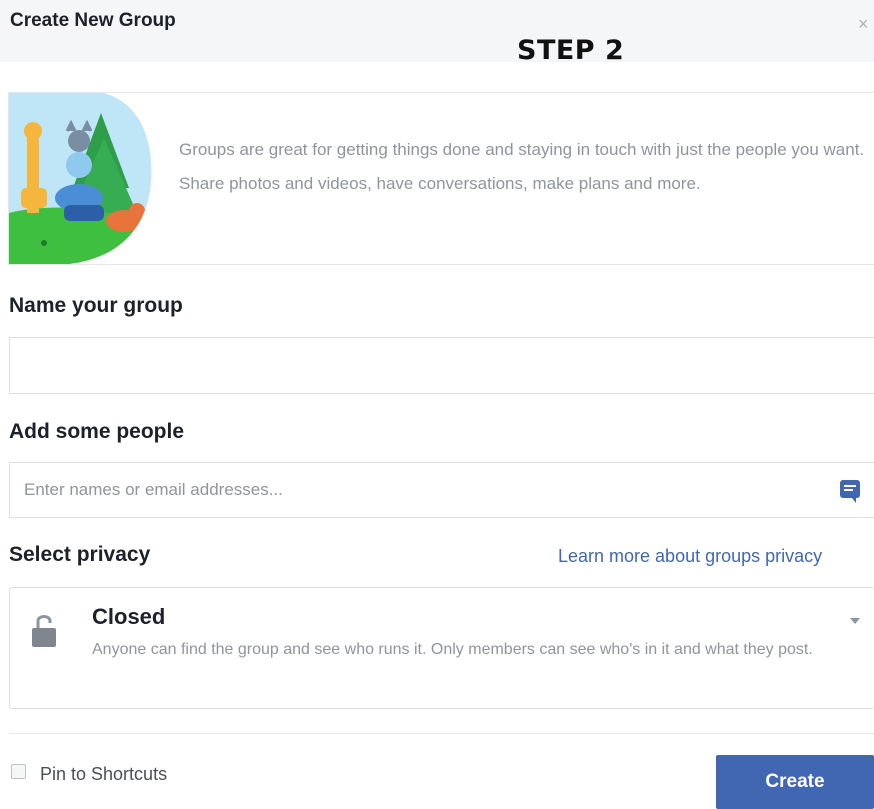 This screenshot has width=874, height=809. Describe the element at coordinates (690, 556) in the screenshot. I see `learn-more-privacy-link: Learn more about groups privacy` at that location.